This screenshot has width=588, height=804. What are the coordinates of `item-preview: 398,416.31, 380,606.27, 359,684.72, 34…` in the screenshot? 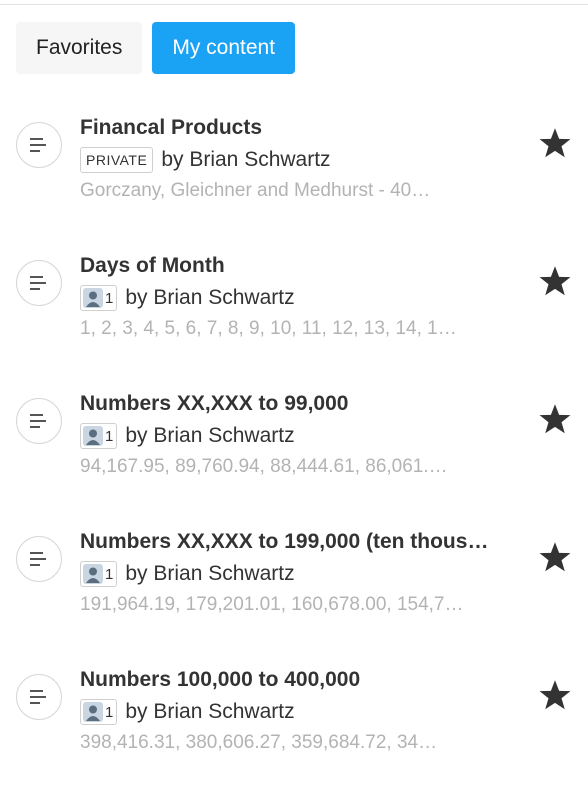 It's located at (259, 742).